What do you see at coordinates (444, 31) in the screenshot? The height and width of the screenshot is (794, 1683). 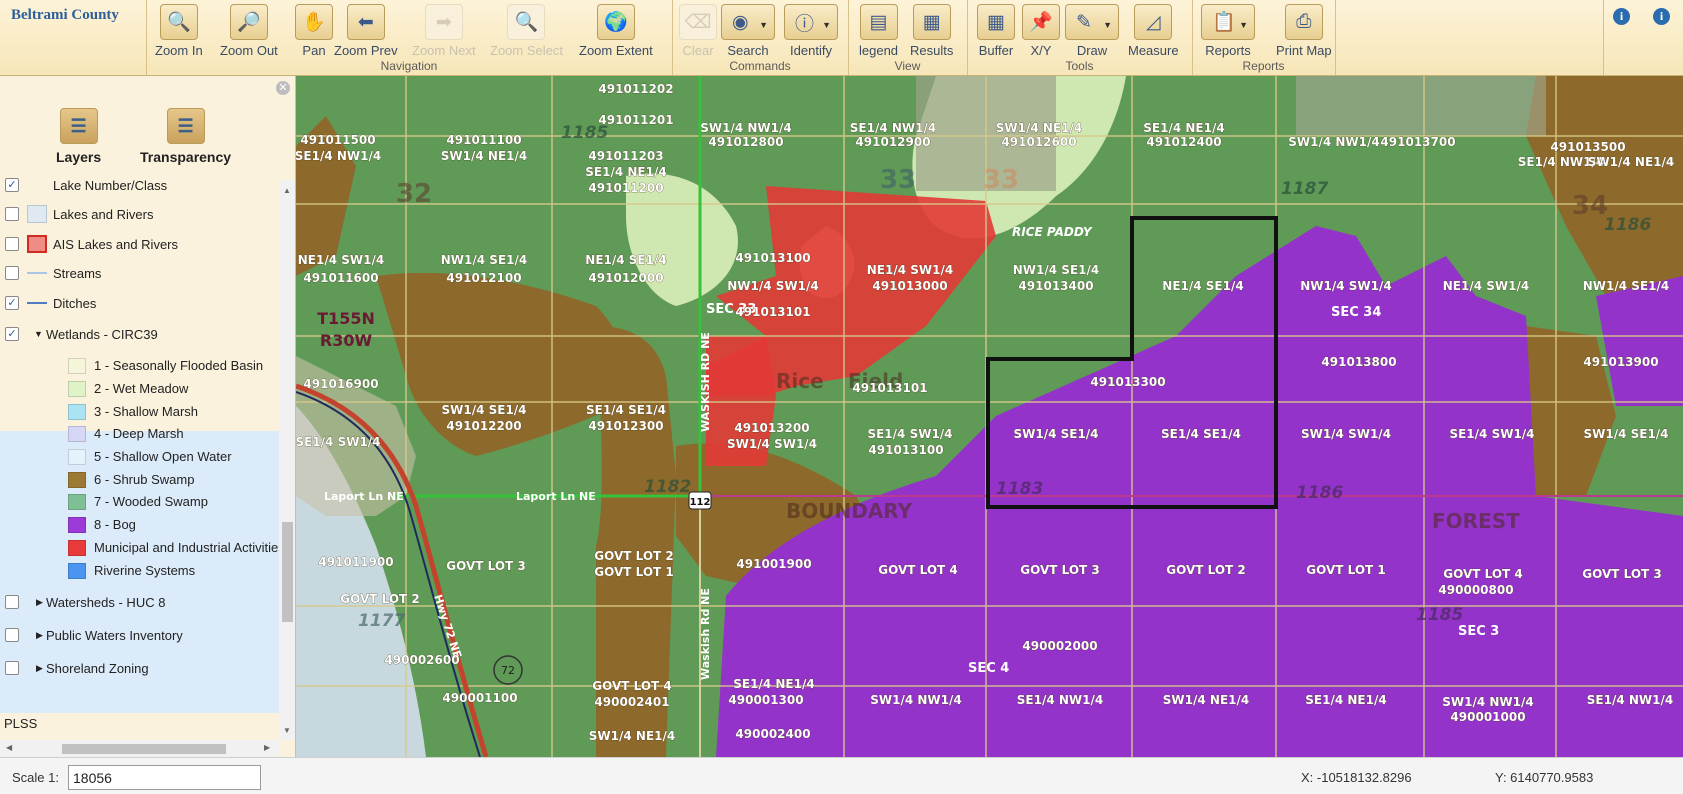 I see `zoom-next-button: ➡ Zoom Next` at bounding box center [444, 31].